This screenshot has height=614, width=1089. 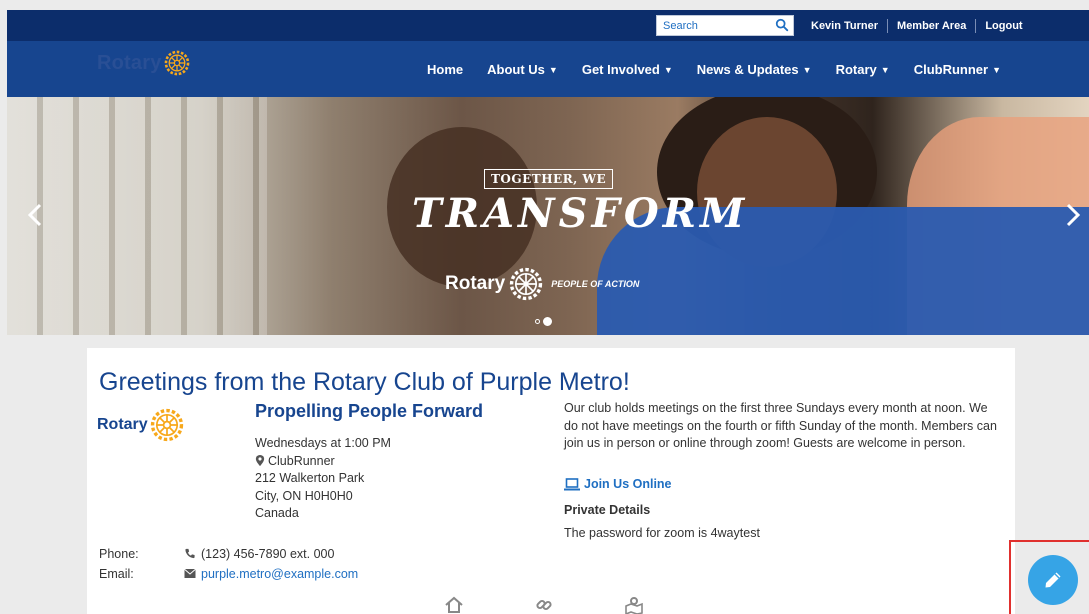 I want to click on join-online-label: Join Us Online, so click(x=628, y=484).